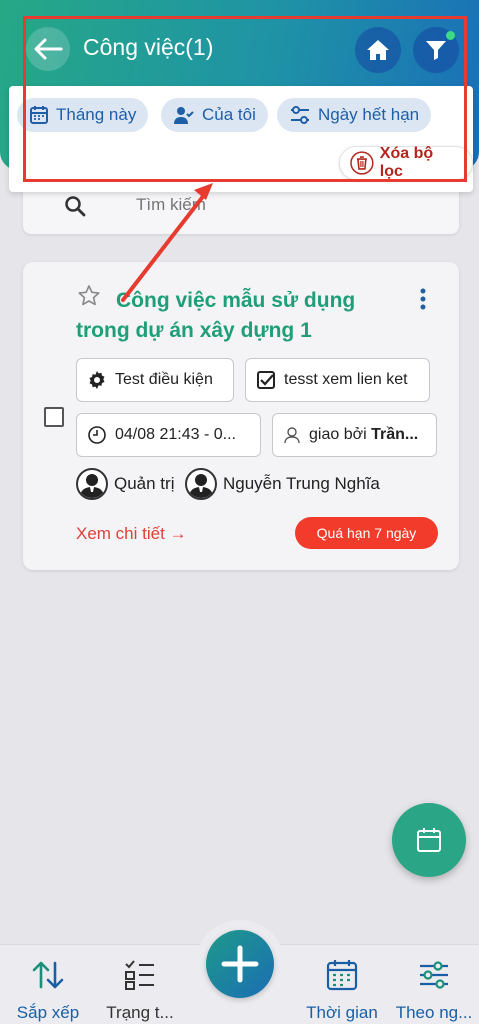 The image size is (479, 1024). What do you see at coordinates (266, 380) in the screenshot?
I see `checkbox-icon` at bounding box center [266, 380].